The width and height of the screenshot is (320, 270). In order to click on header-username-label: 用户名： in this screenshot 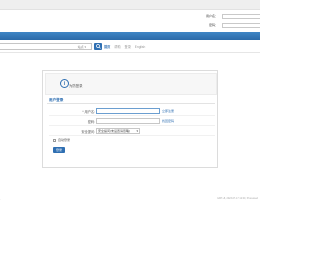, I will do `click(211, 16)`.